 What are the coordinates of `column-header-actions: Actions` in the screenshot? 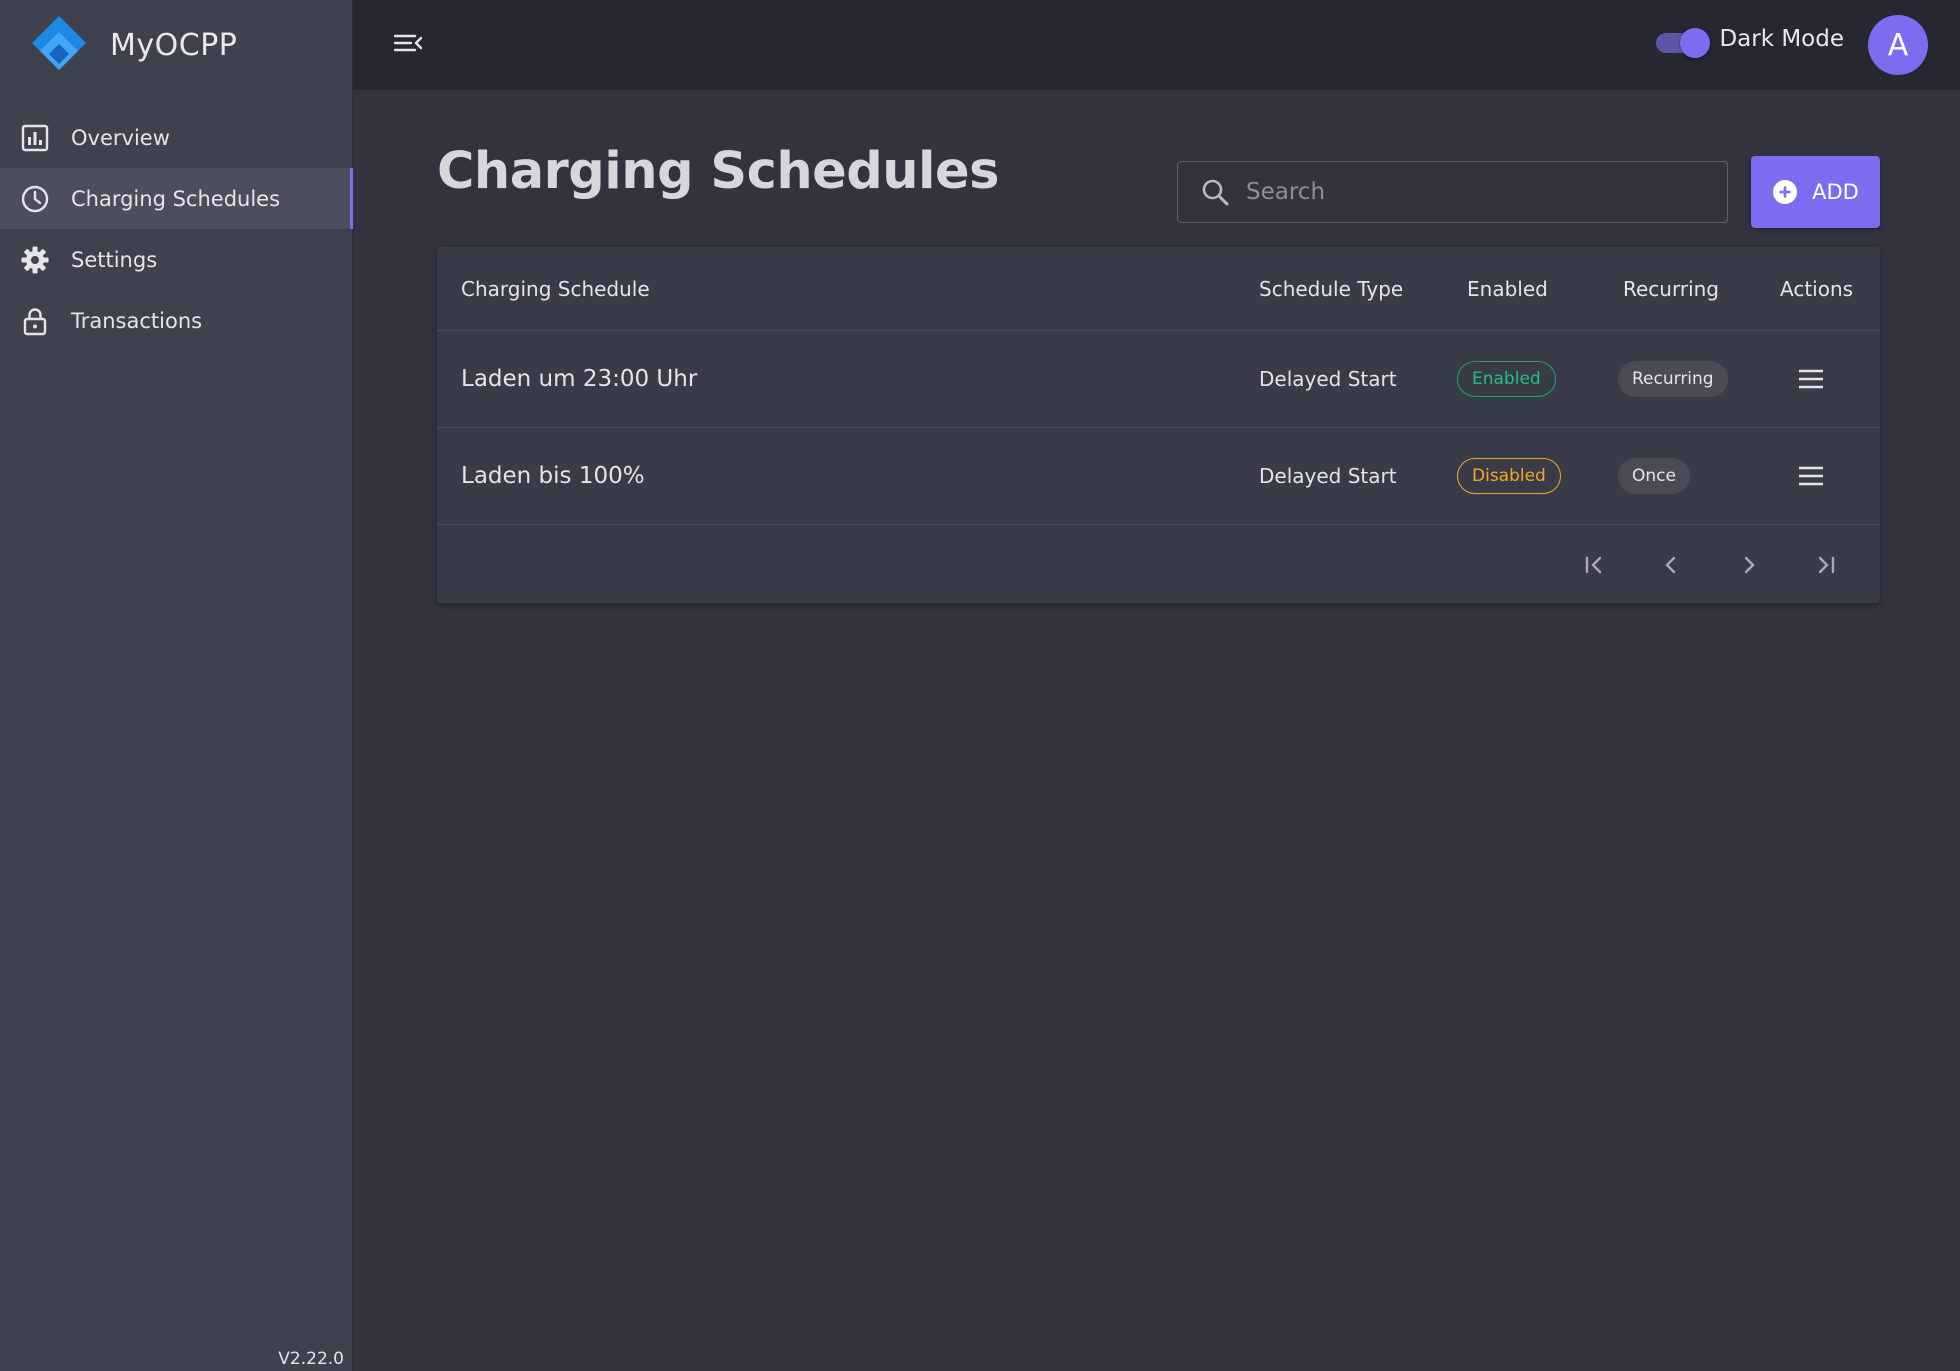 It's located at (1817, 288).